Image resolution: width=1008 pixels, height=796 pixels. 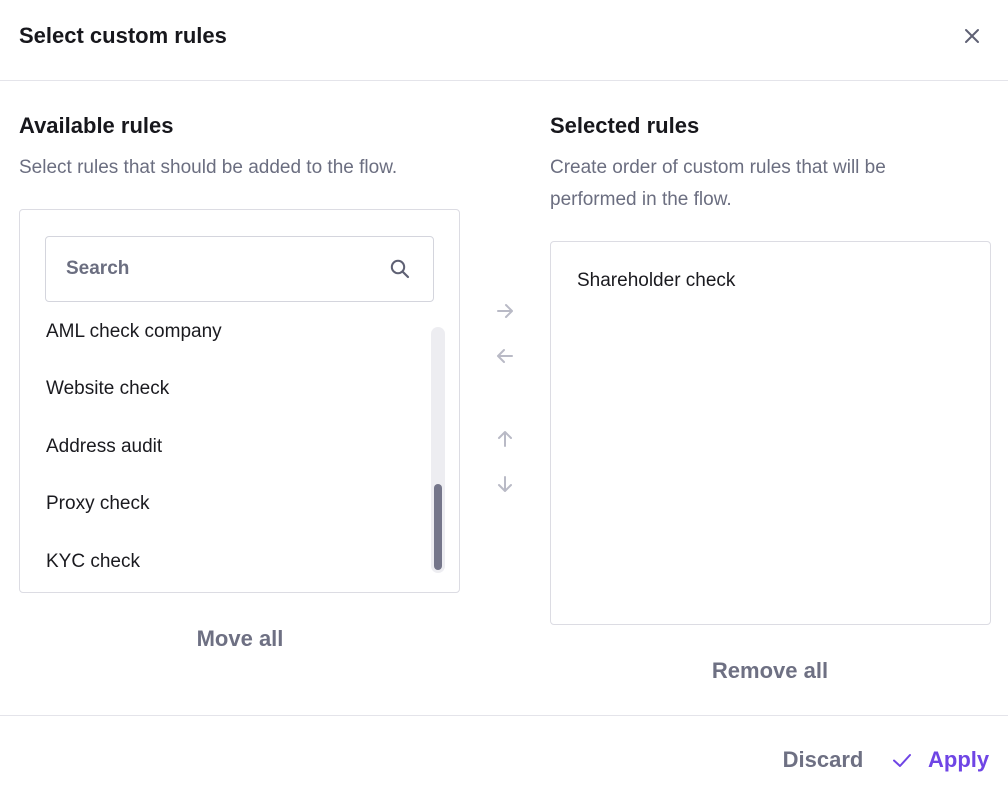 I want to click on arrow-right-icon, so click(x=505, y=311).